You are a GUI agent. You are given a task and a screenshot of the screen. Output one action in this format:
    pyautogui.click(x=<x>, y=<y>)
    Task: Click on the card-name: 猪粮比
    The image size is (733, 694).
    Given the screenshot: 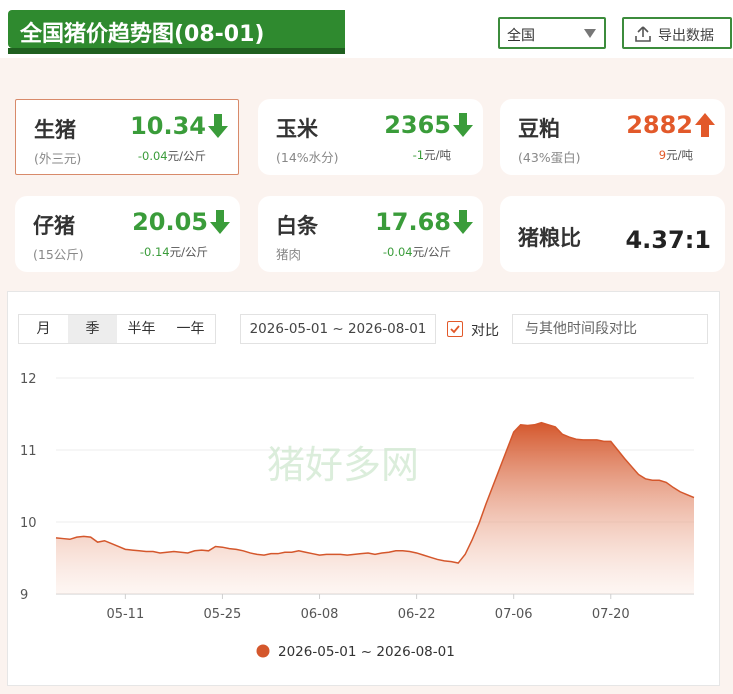 What is the action you would take?
    pyautogui.click(x=549, y=238)
    